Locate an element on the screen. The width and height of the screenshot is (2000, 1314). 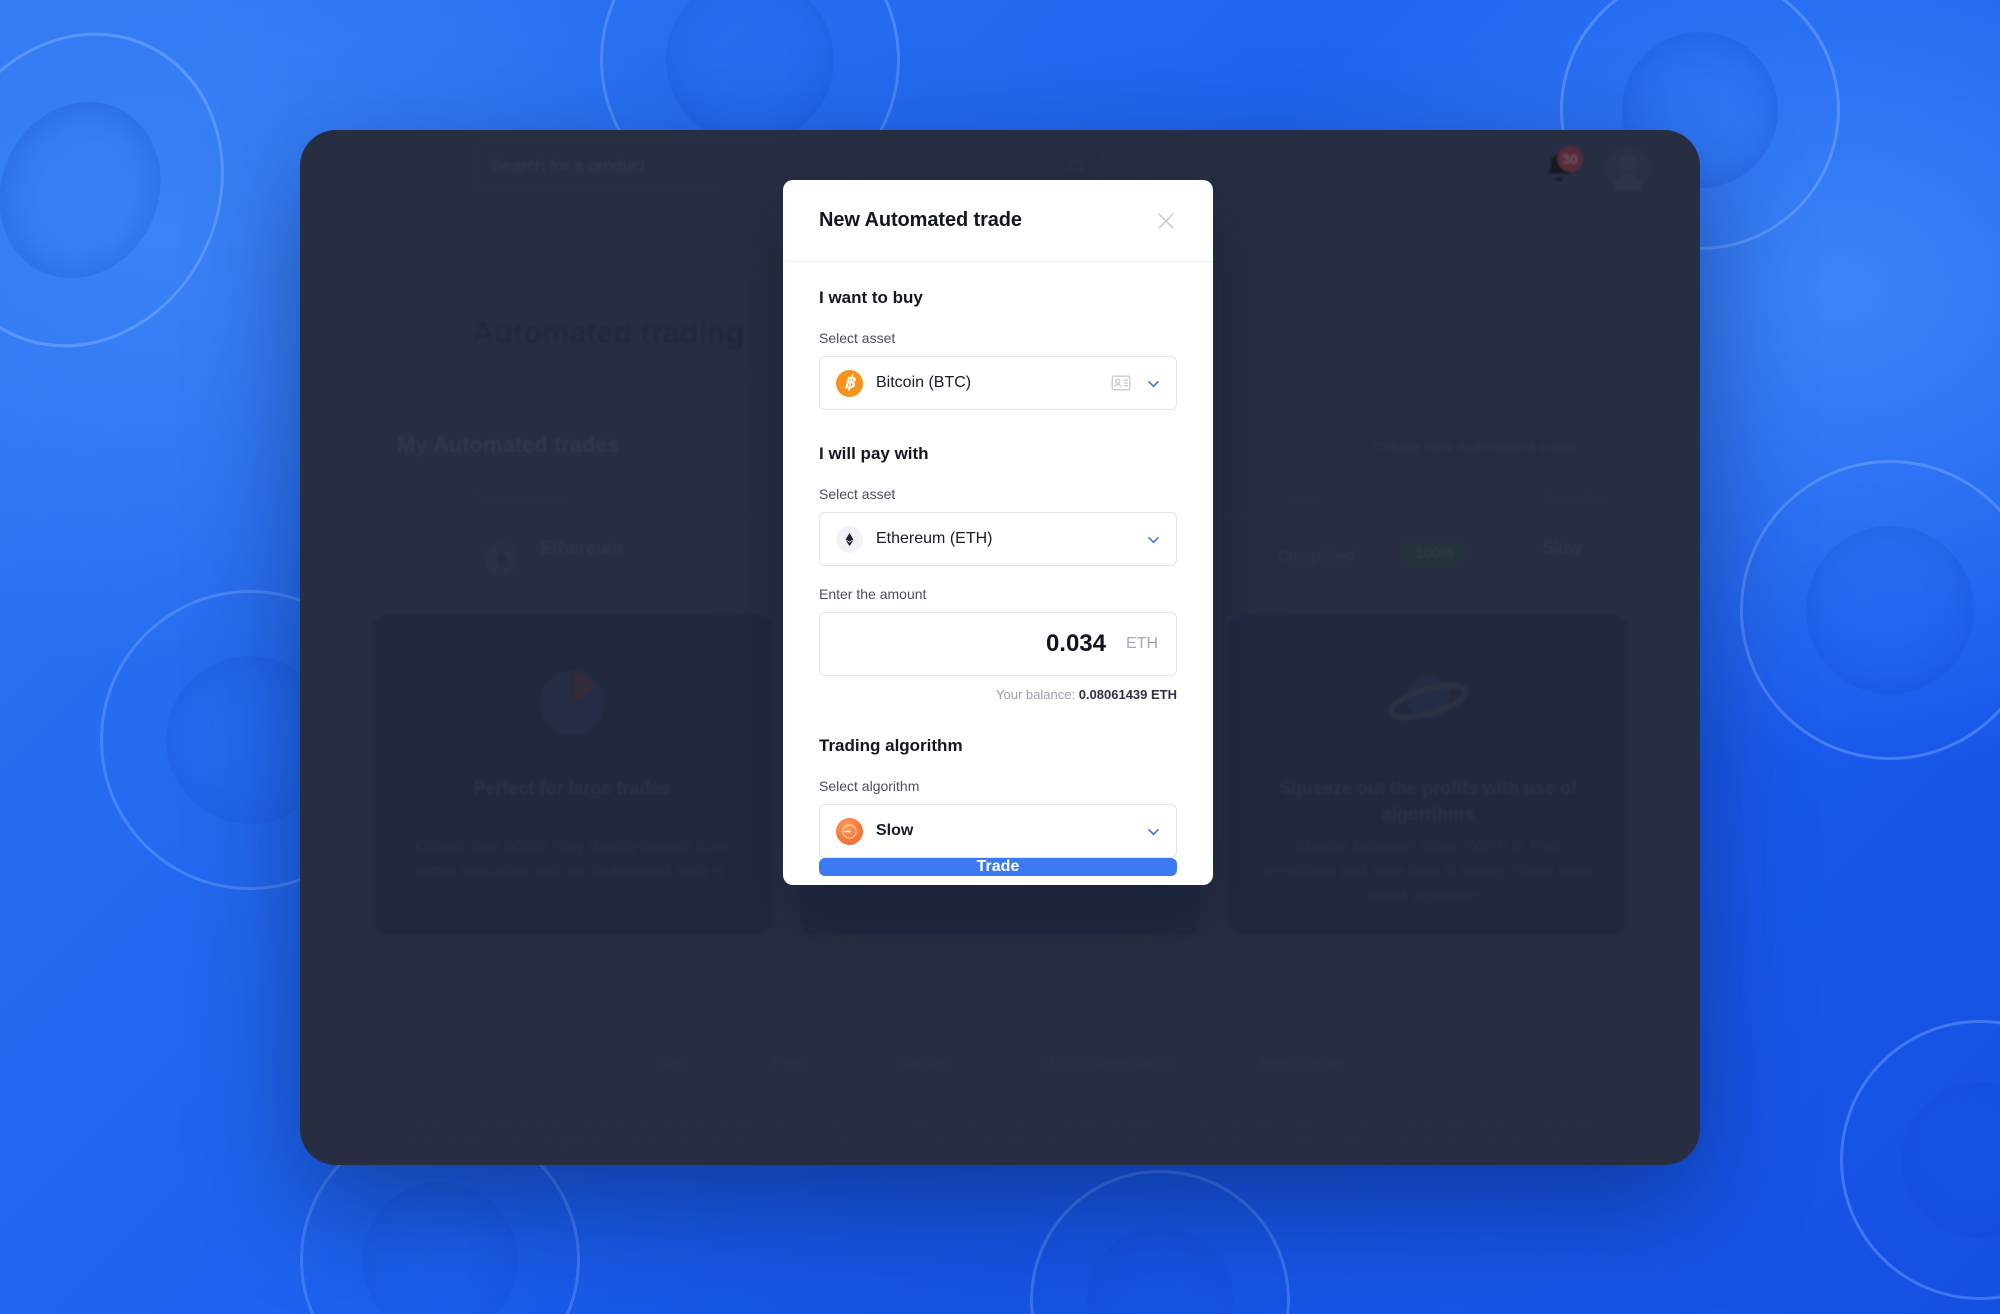
pay-asset-label: Select asset is located at coordinates (857, 494).